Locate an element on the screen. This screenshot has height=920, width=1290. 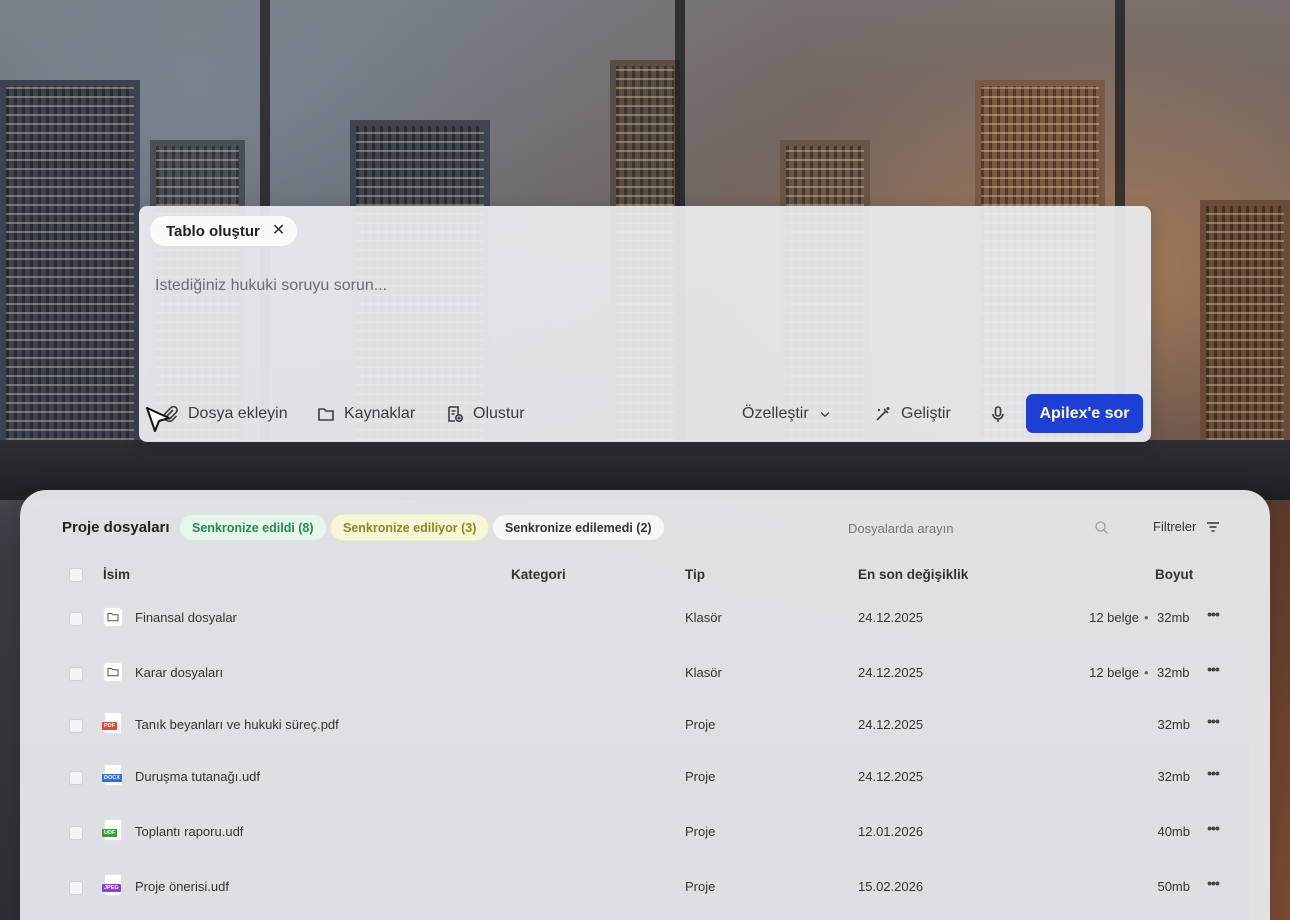
mouse-pointer-icon is located at coordinates (158, 419).